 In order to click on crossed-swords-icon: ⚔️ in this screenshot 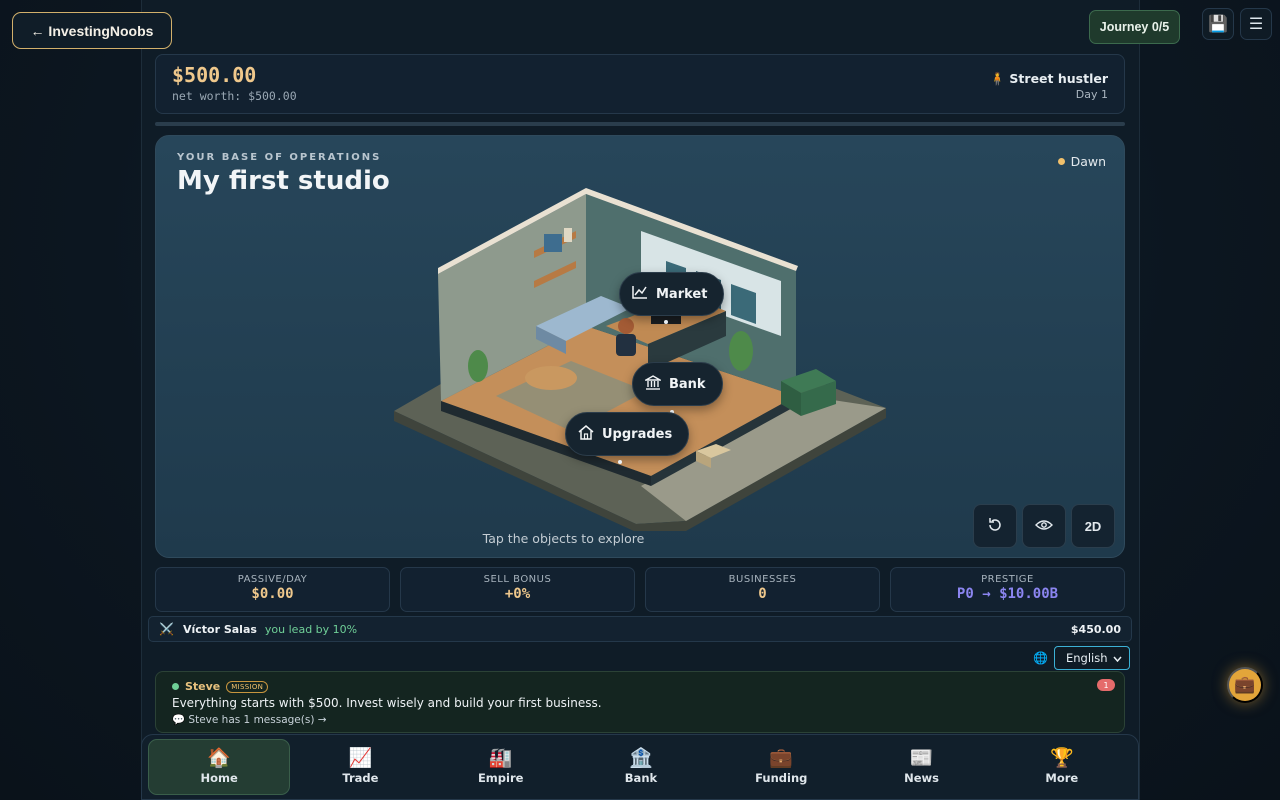, I will do `click(166, 629)`.